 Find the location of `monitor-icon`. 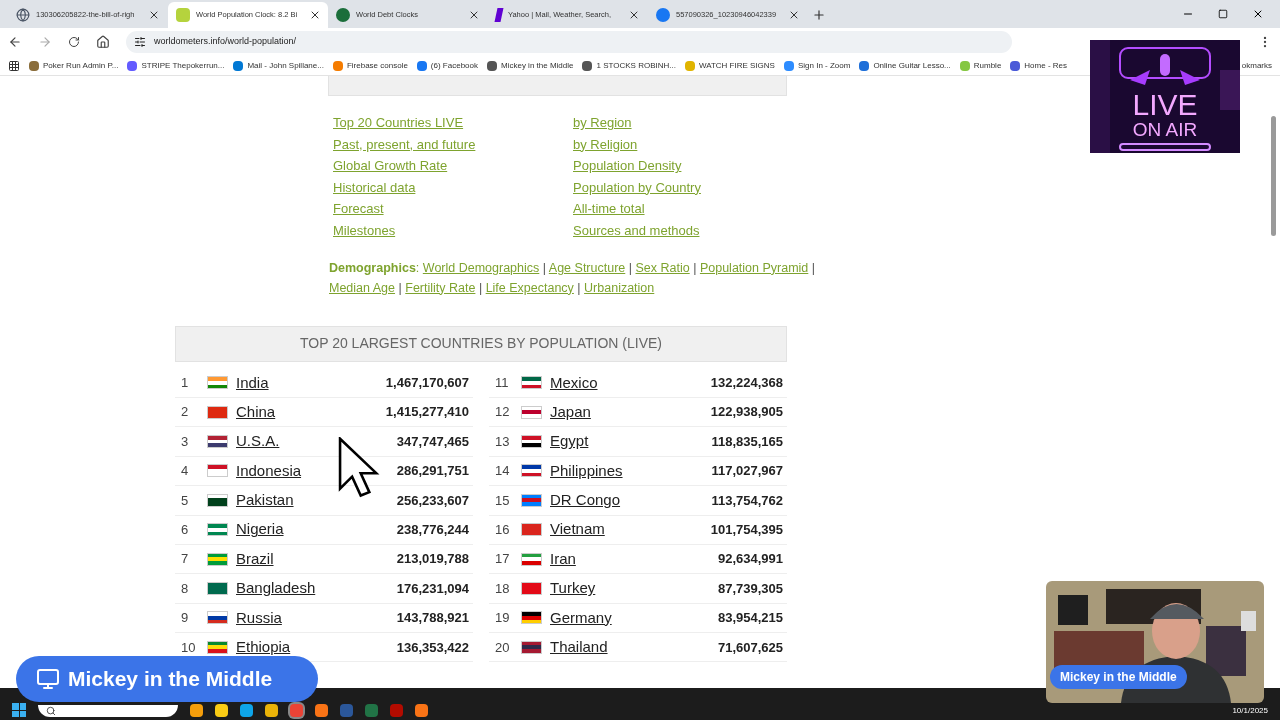

monitor-icon is located at coordinates (48, 679).